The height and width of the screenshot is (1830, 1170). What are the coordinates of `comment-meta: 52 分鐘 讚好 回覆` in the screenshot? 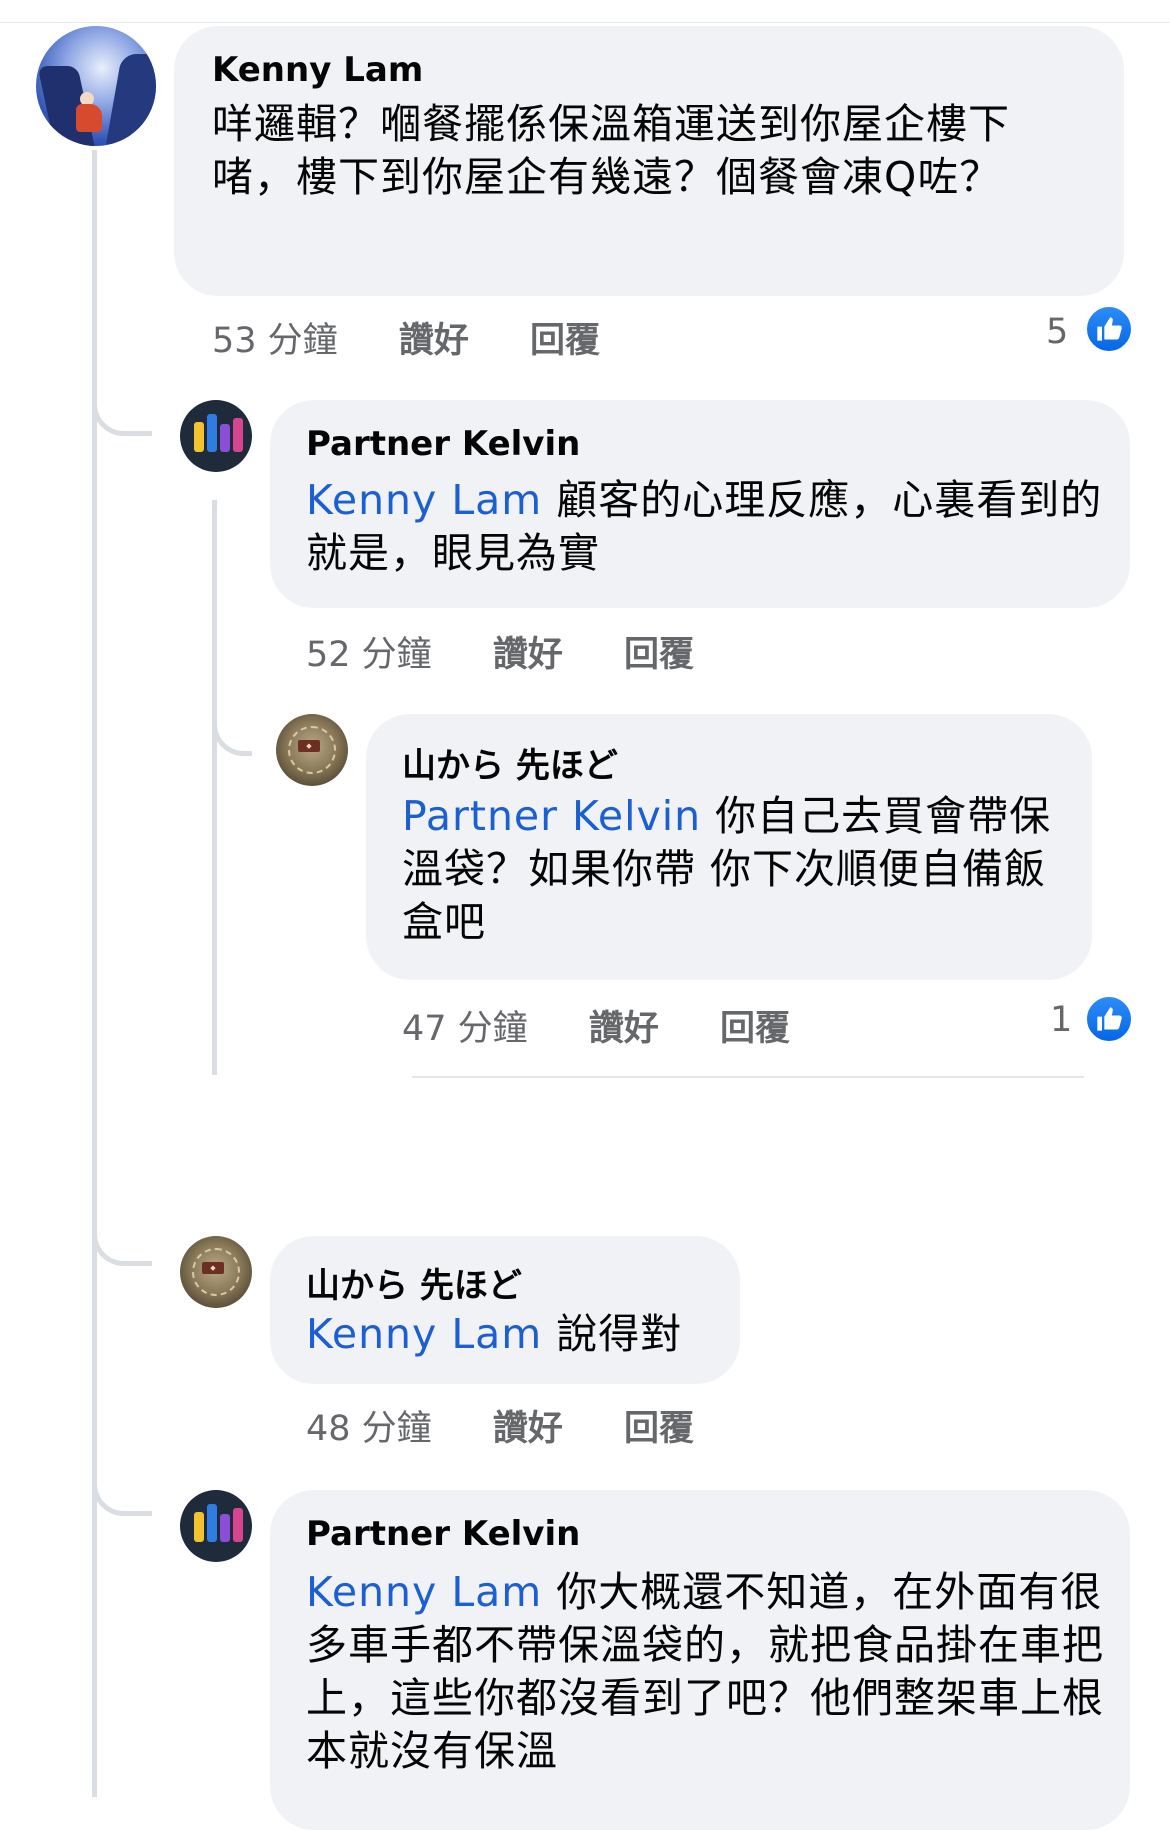 It's located at (500, 651).